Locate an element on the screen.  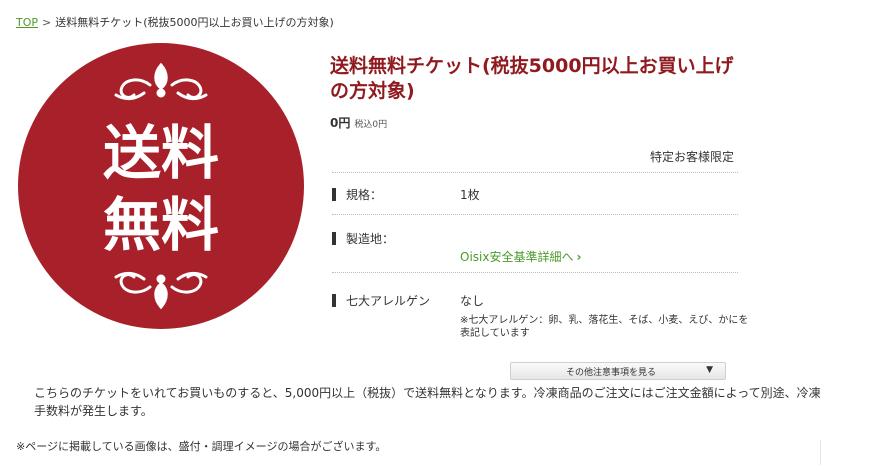
product-title: 送料無料チケット(税抜5000円以上お買い上げの方対象) is located at coordinates (532, 78).